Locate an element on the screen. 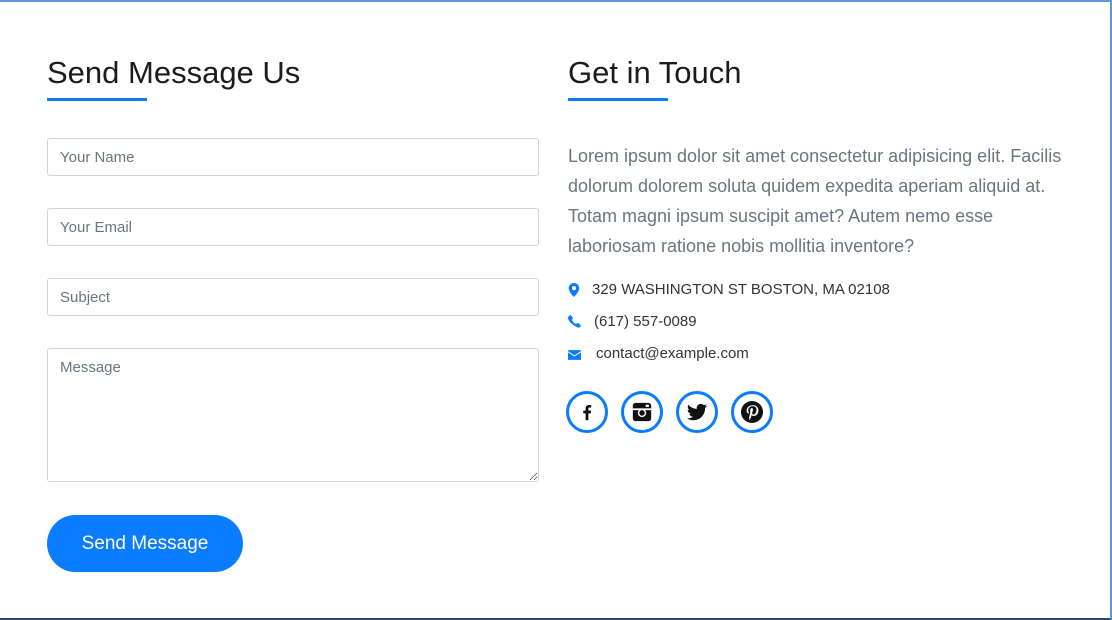 The image size is (1112, 620). pinterest-link is located at coordinates (752, 412).